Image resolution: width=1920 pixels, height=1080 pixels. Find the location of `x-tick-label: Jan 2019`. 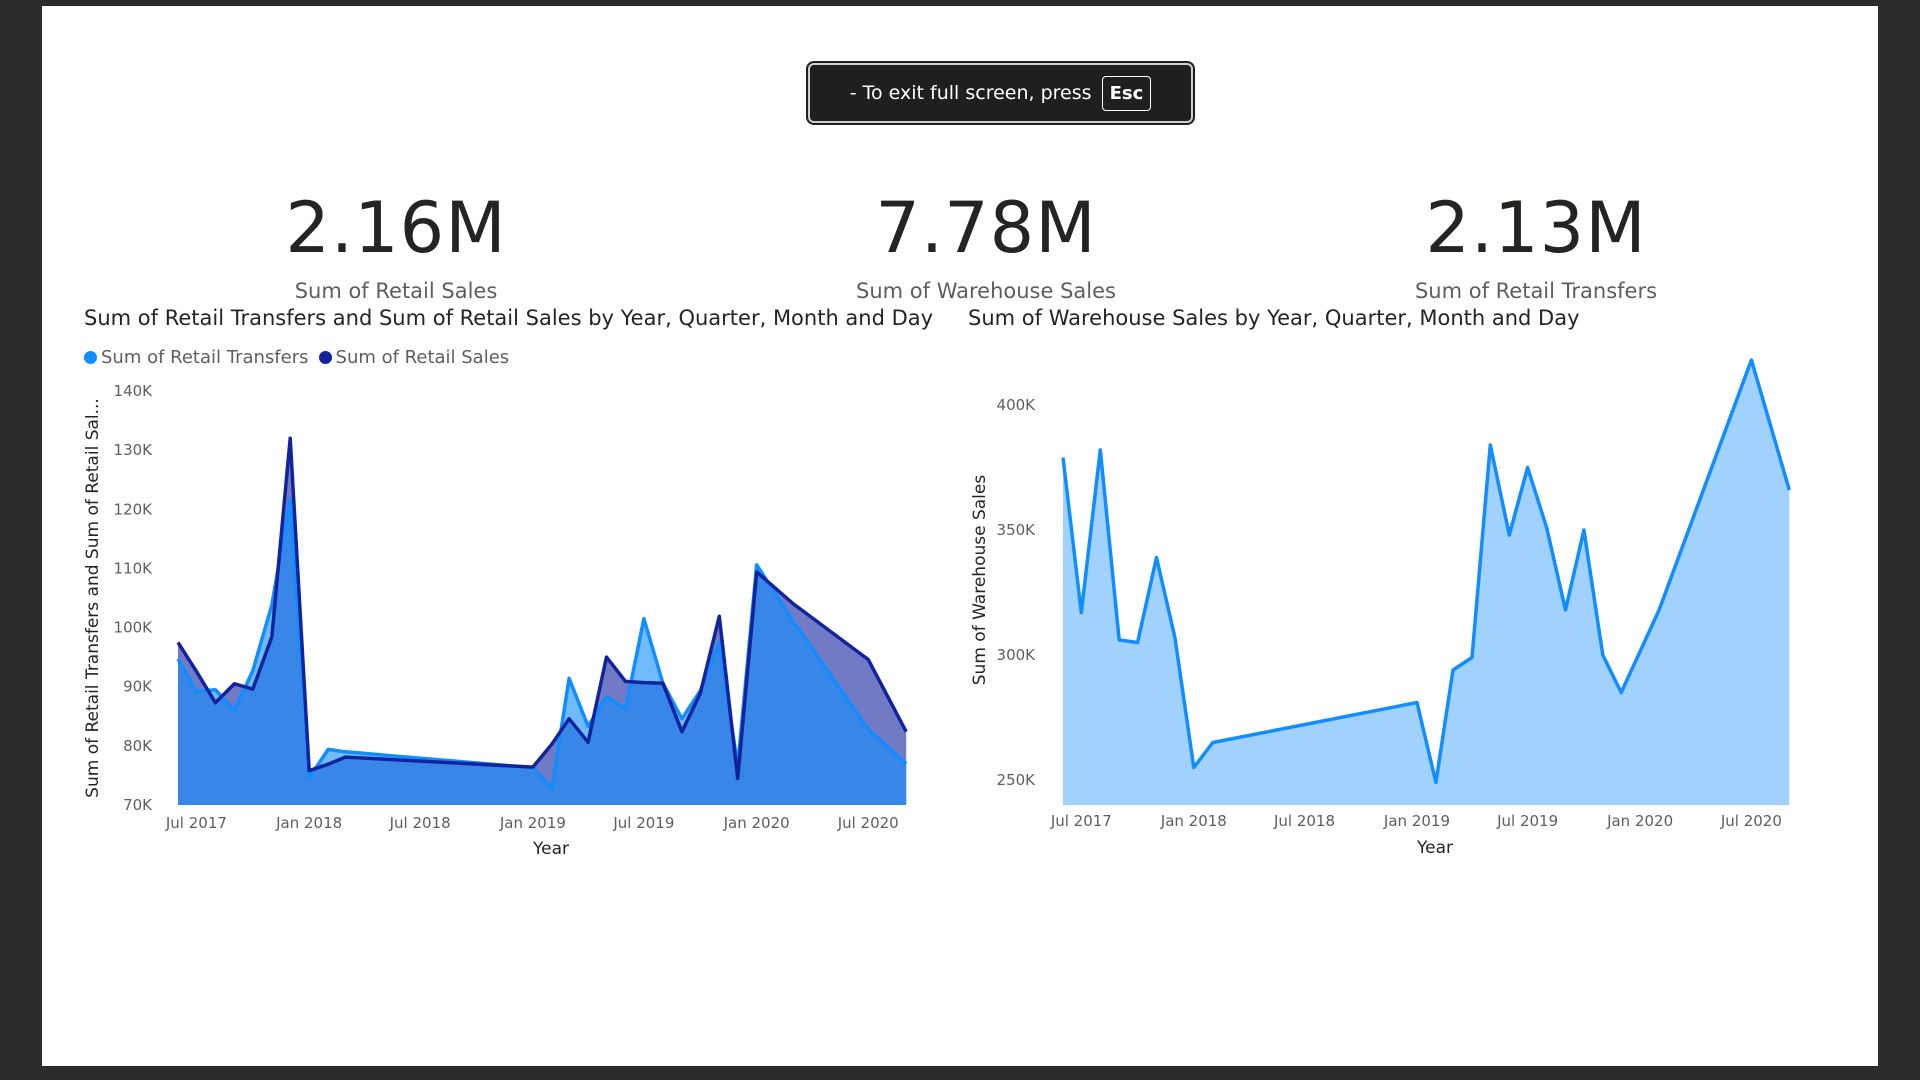

x-tick-label: Jan 2019 is located at coordinates (1416, 821).